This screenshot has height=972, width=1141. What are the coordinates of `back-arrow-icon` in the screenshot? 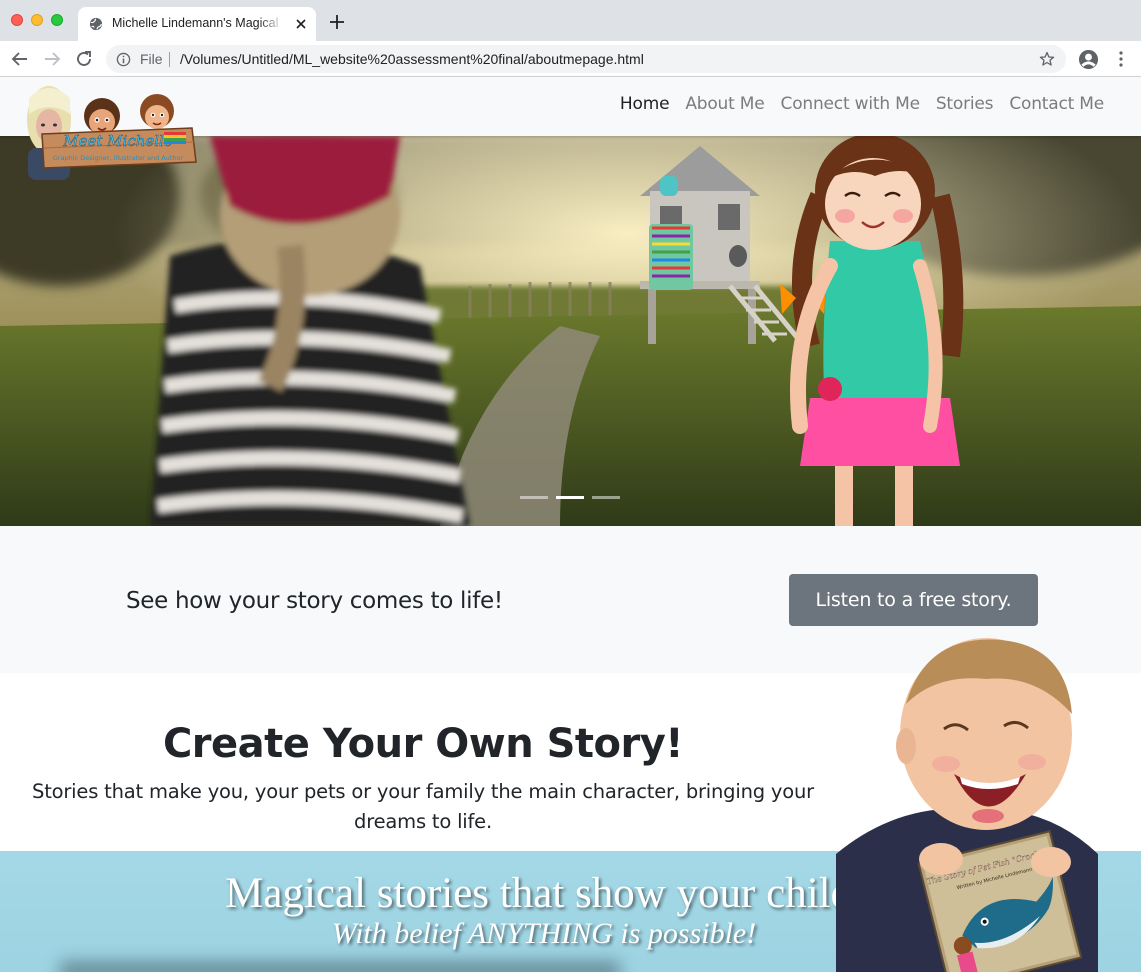 It's located at (20, 59).